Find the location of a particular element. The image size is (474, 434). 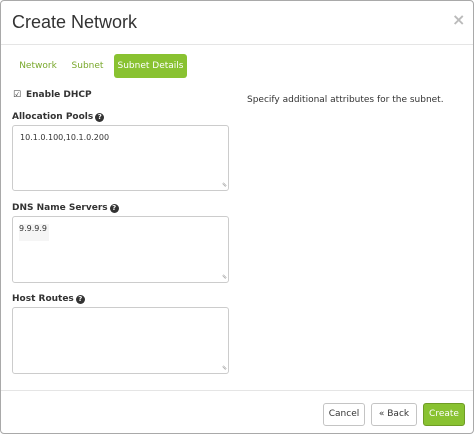

cancel-button: Cancel is located at coordinates (344, 414).